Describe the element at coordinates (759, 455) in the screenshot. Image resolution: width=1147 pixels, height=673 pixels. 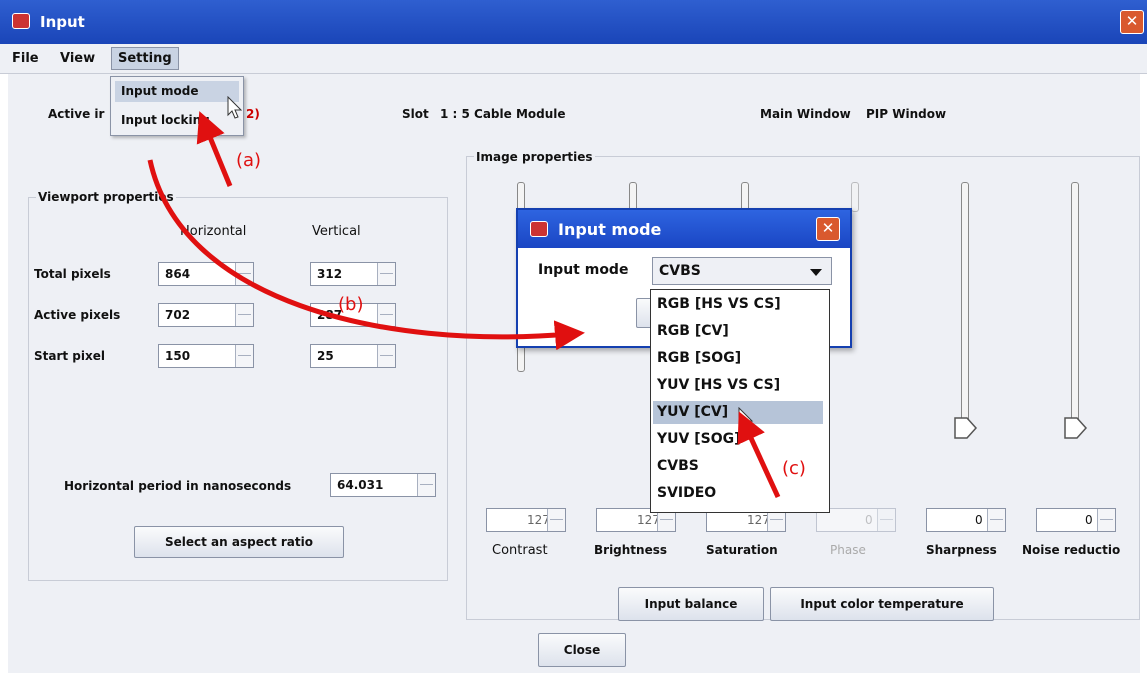
I see `red-arrow-c` at that location.